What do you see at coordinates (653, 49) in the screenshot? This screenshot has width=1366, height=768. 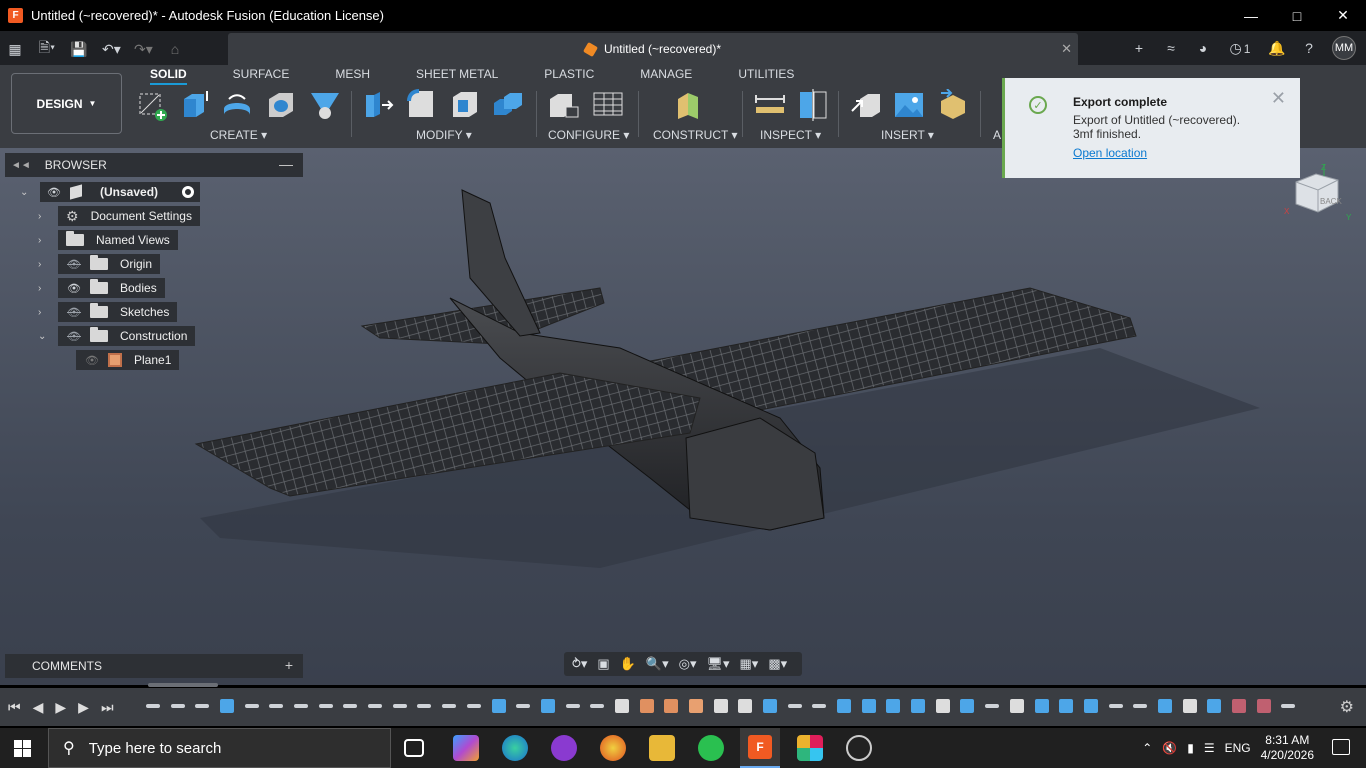 I see `document-tab: Untitled (~recovered)* ✕` at bounding box center [653, 49].